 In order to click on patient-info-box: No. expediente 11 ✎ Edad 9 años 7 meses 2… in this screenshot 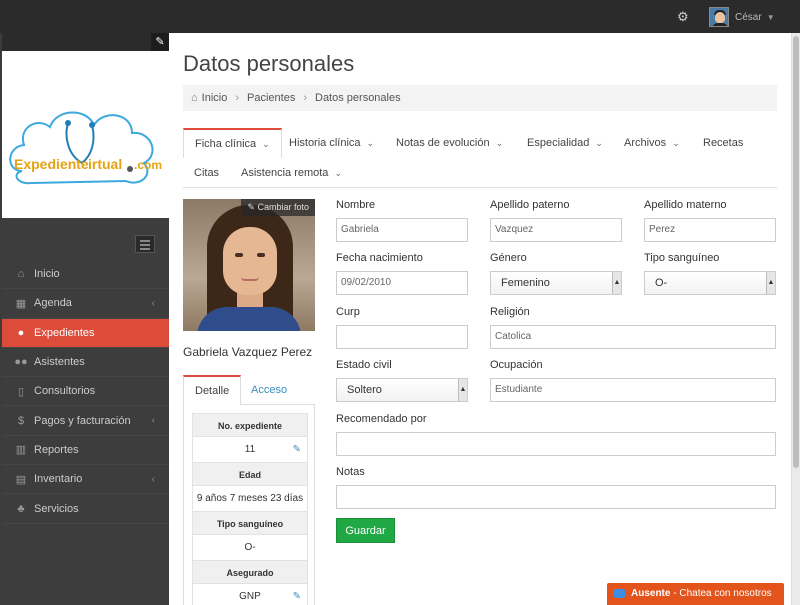, I will do `click(249, 505)`.